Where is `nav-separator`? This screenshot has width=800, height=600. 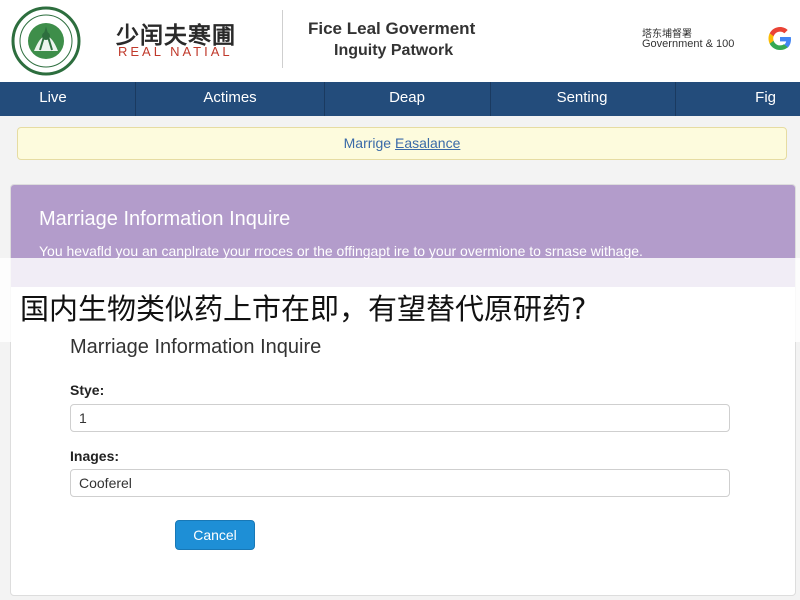 nav-separator is located at coordinates (675, 99).